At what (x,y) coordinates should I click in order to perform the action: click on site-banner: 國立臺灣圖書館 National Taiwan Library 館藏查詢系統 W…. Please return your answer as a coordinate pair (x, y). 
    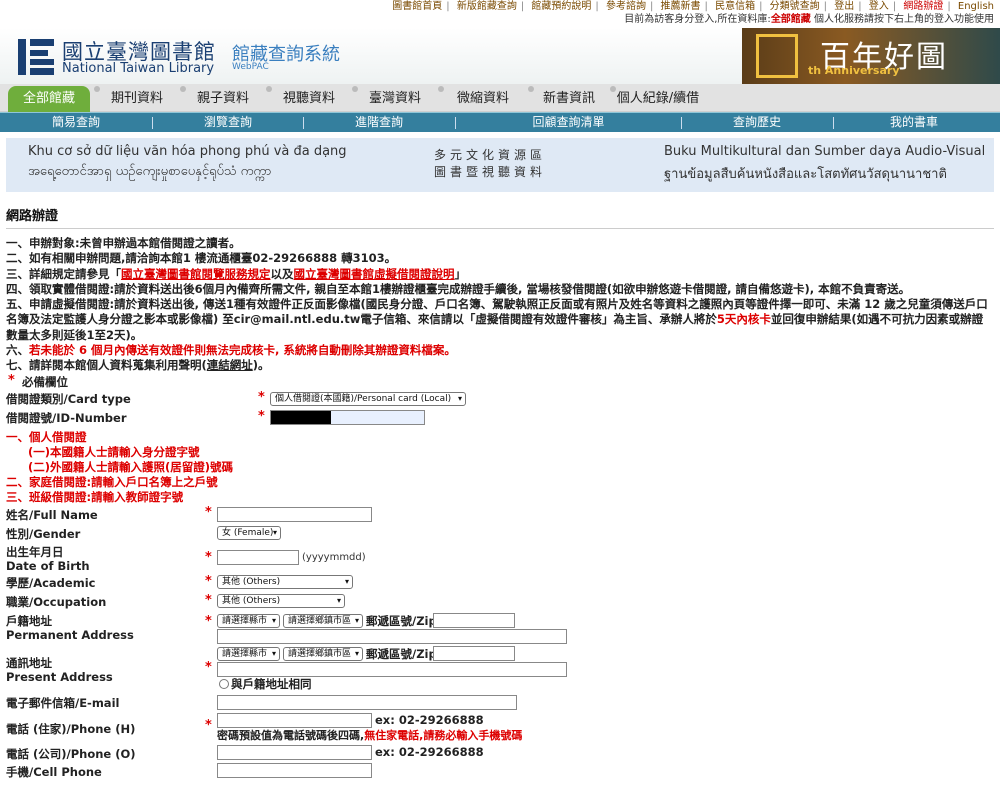
    Looking at the image, I should click on (500, 56).